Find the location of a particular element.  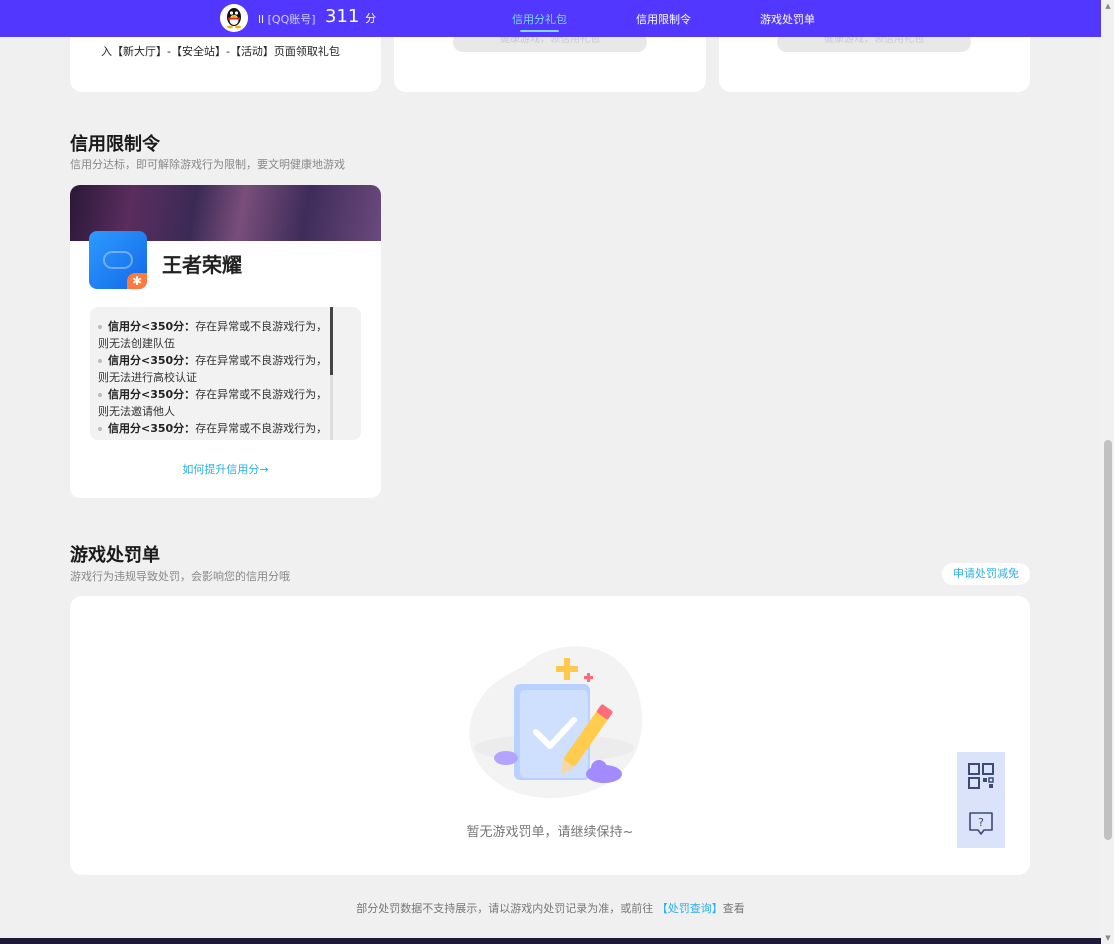

game-name: 王者荣耀 is located at coordinates (202, 265).